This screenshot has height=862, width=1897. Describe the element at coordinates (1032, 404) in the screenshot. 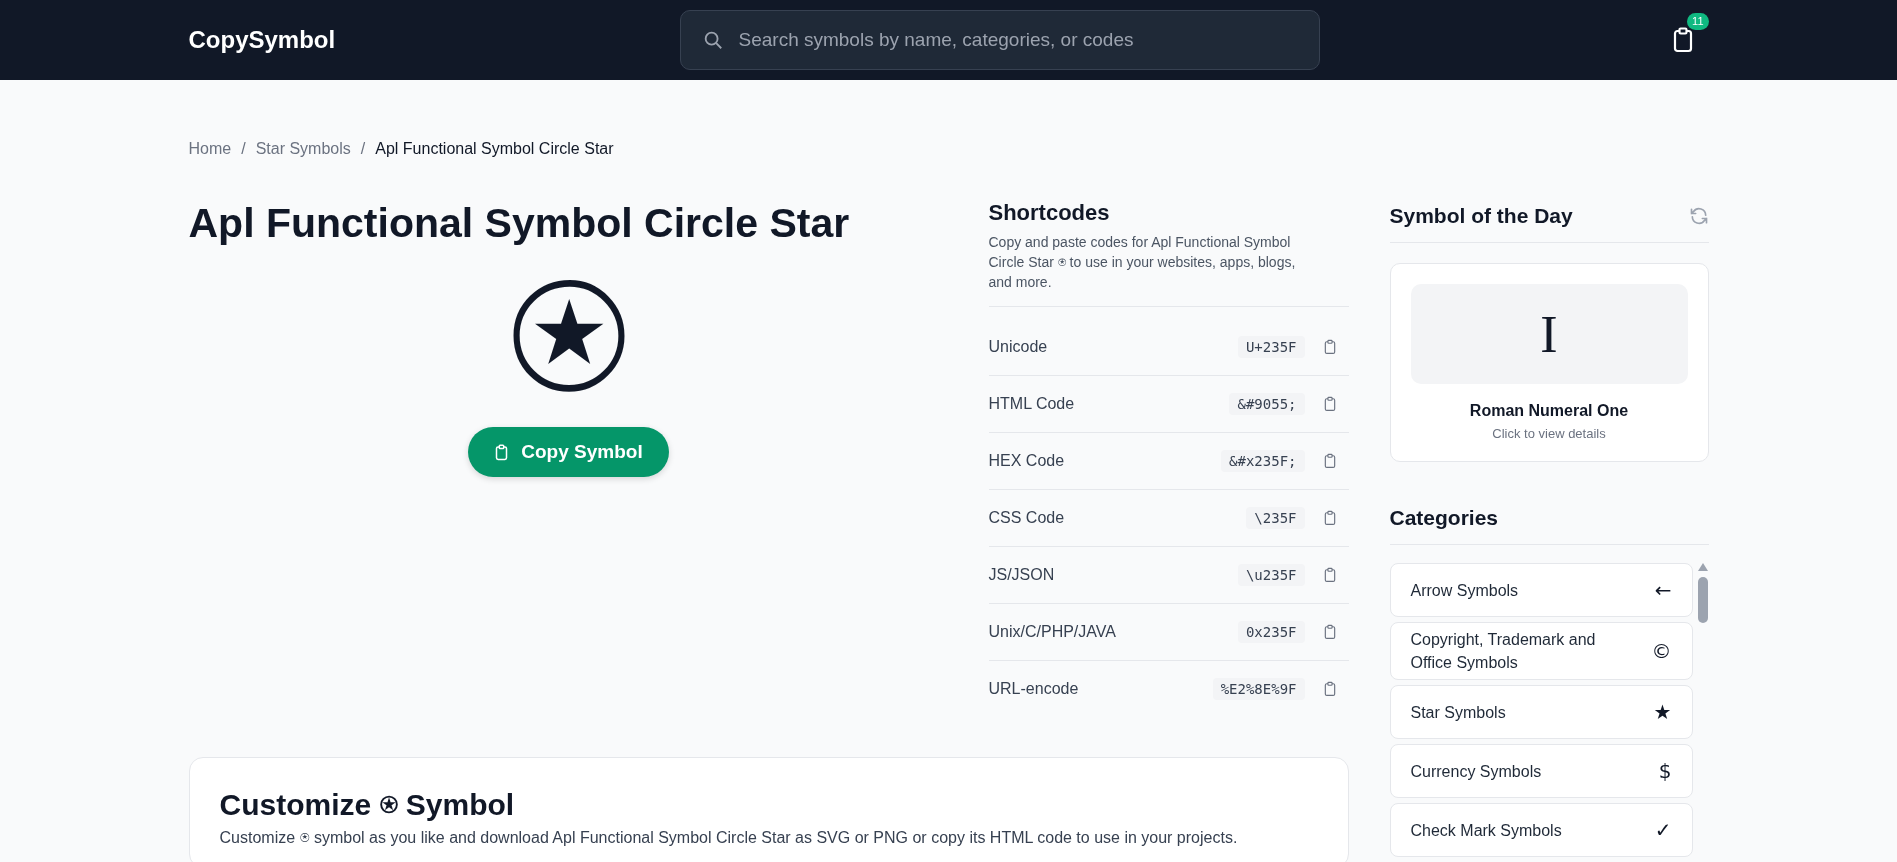

I see `code-label: HTML Code` at that location.